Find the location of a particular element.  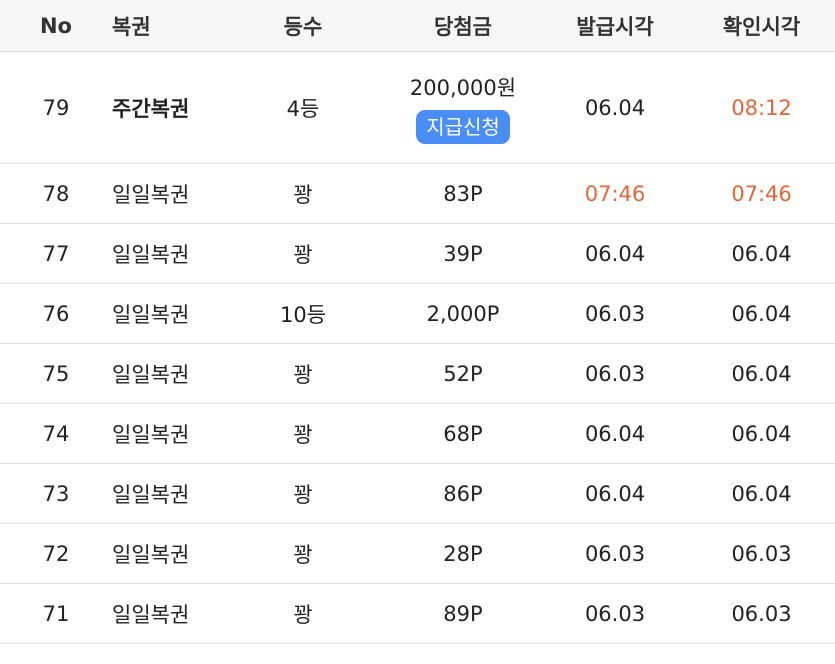

row-prize: 68P is located at coordinates (463, 433).